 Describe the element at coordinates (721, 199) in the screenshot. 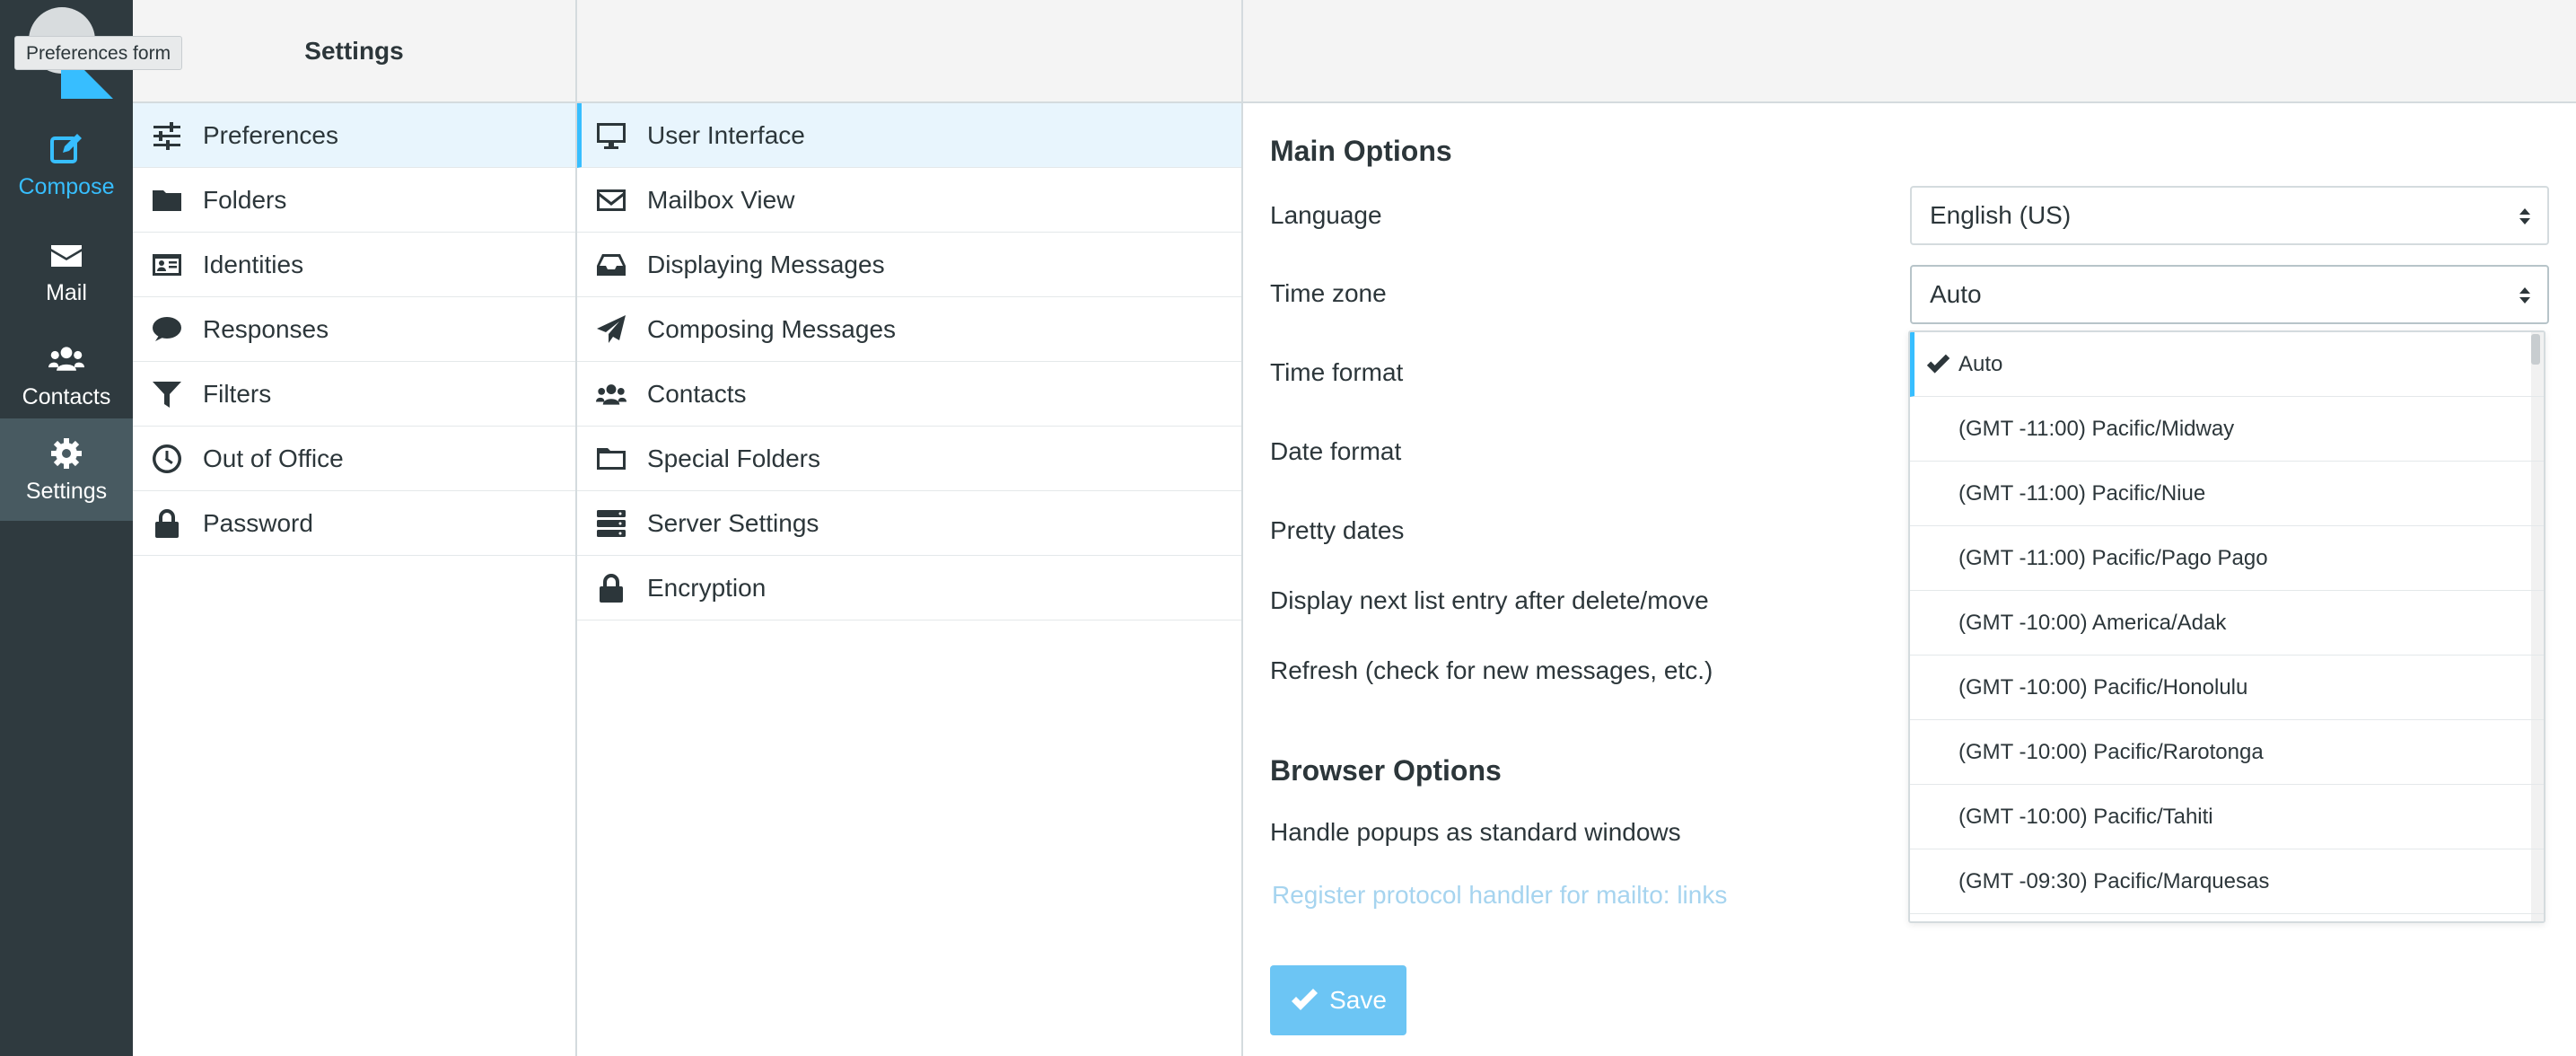

I see `section-item-label: Mailbox View` at that location.